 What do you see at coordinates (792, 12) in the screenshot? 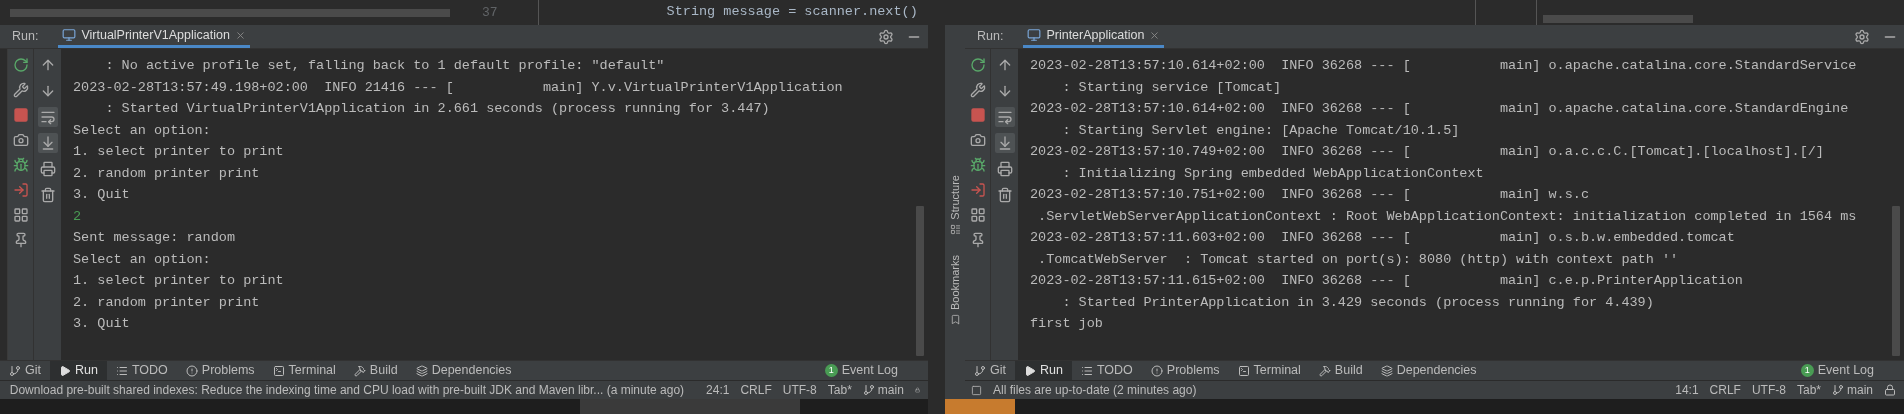
I see `code-line: String message = scanner.next()` at bounding box center [792, 12].